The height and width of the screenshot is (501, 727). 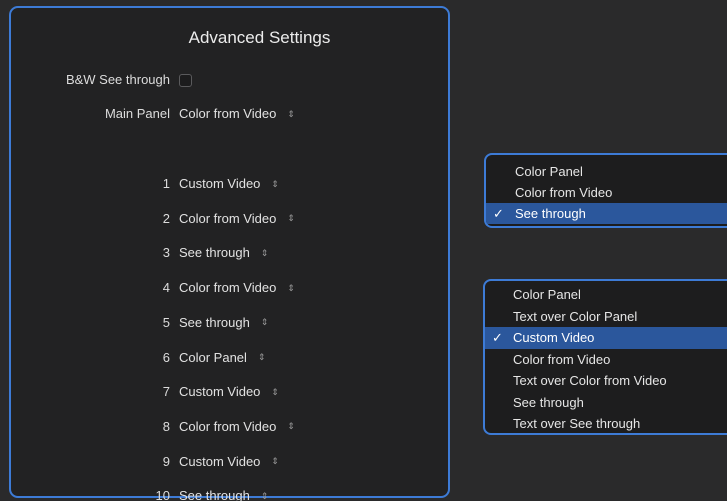 I want to click on screen-row: 10 See through ⇕, so click(x=229, y=493).